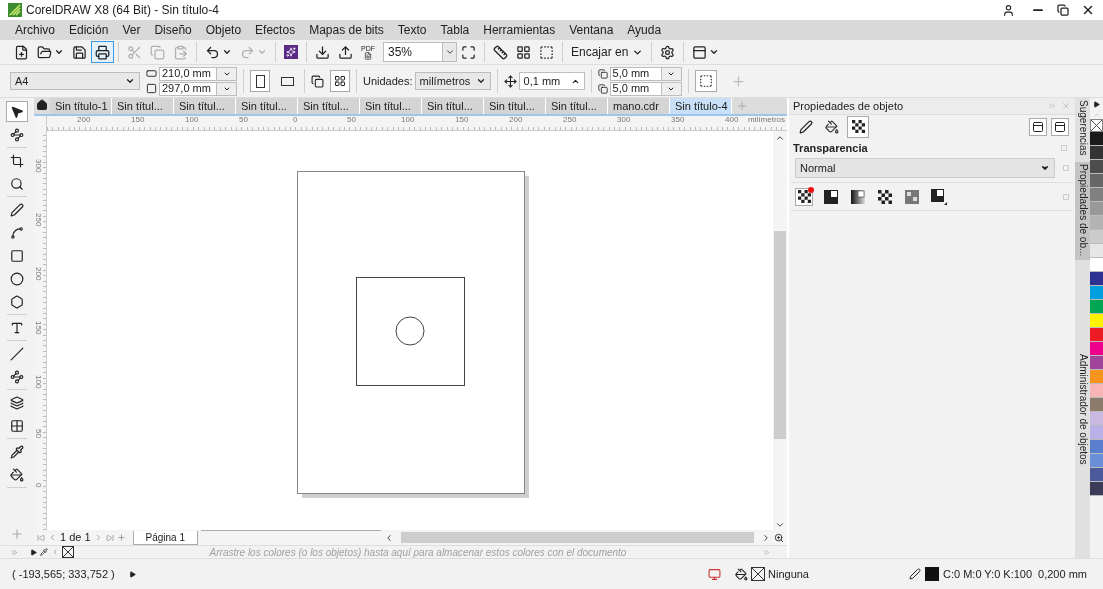 Image resolution: width=1103 pixels, height=589 pixels. I want to click on ruler-label: 0, so click(295, 120).